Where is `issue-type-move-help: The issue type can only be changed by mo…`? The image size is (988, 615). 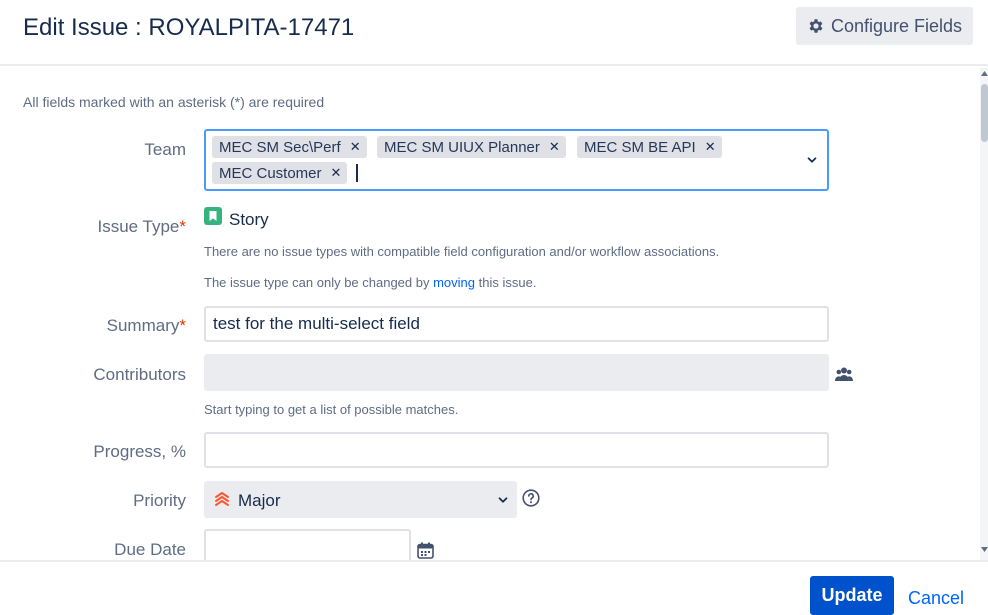 issue-type-move-help: The issue type can only be changed by mo… is located at coordinates (370, 282).